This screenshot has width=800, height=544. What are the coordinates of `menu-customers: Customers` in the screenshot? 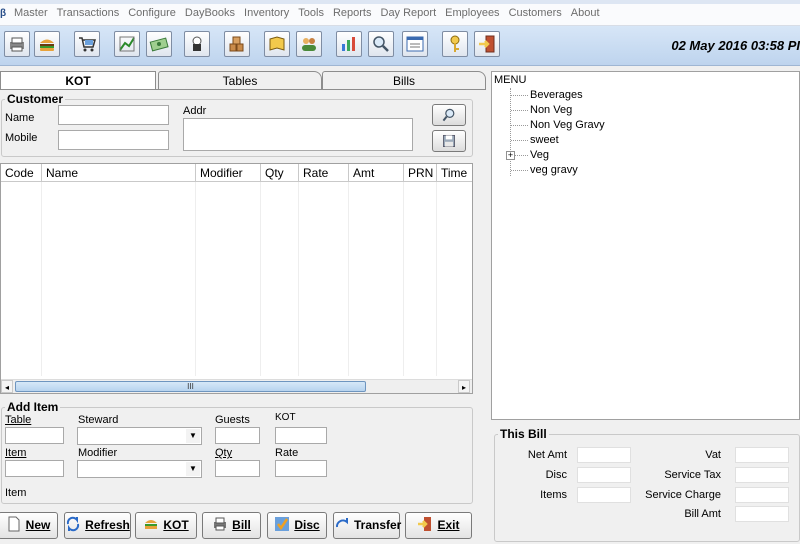 It's located at (535, 13).